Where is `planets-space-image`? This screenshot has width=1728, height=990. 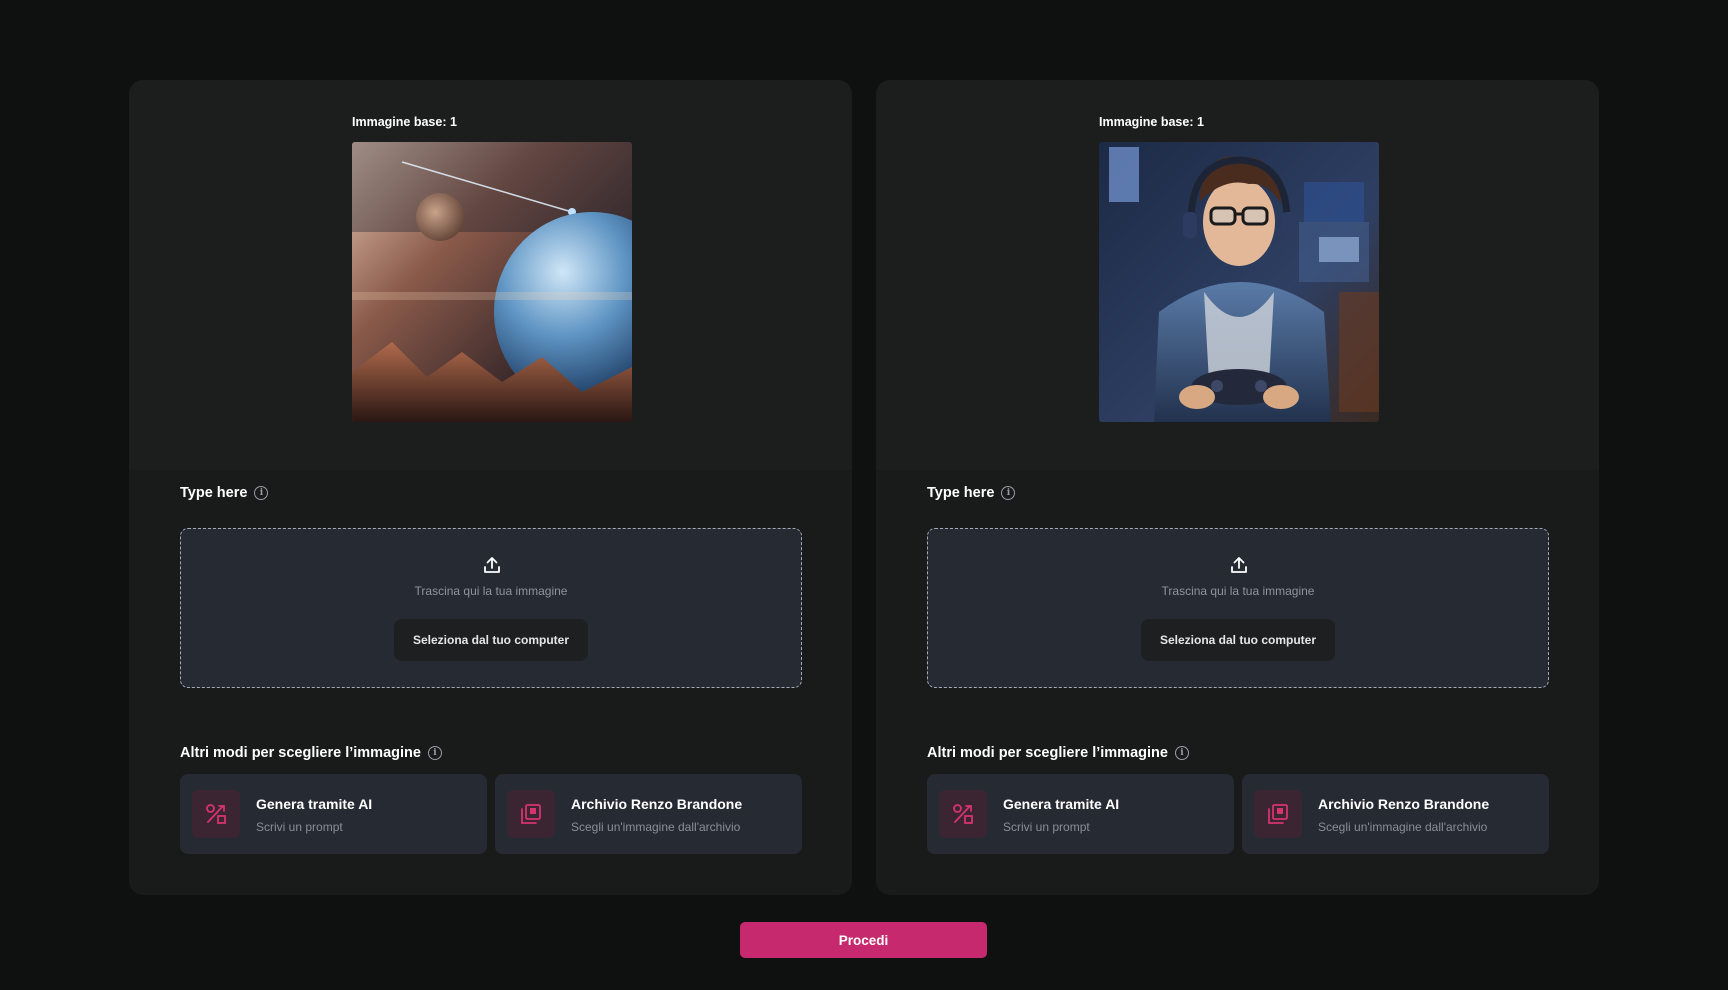
planets-space-image is located at coordinates (492, 282).